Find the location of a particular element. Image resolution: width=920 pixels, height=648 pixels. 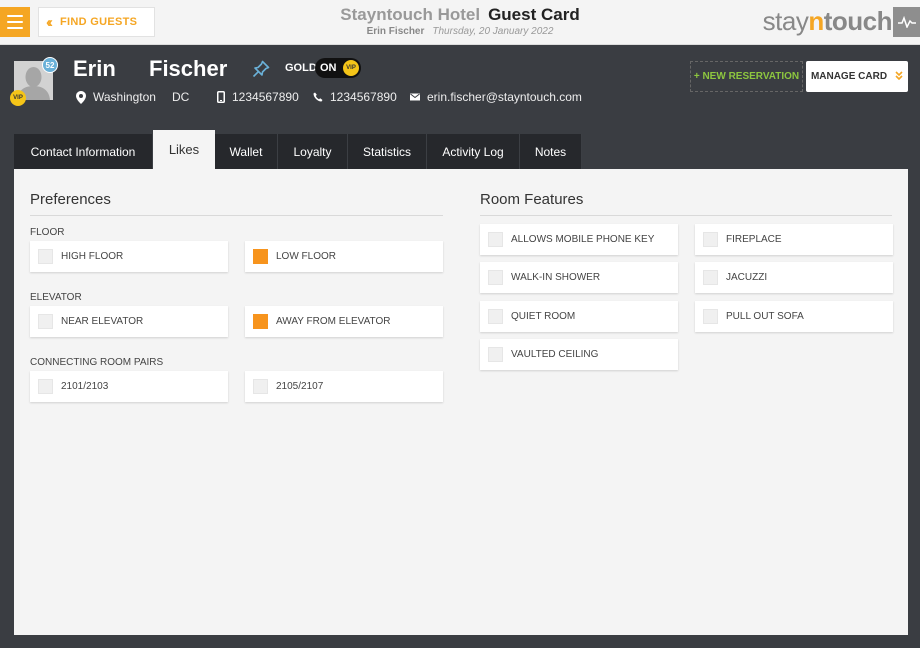

feature-vaulted-ceiling: VAULTED CEILING is located at coordinates (579, 354).